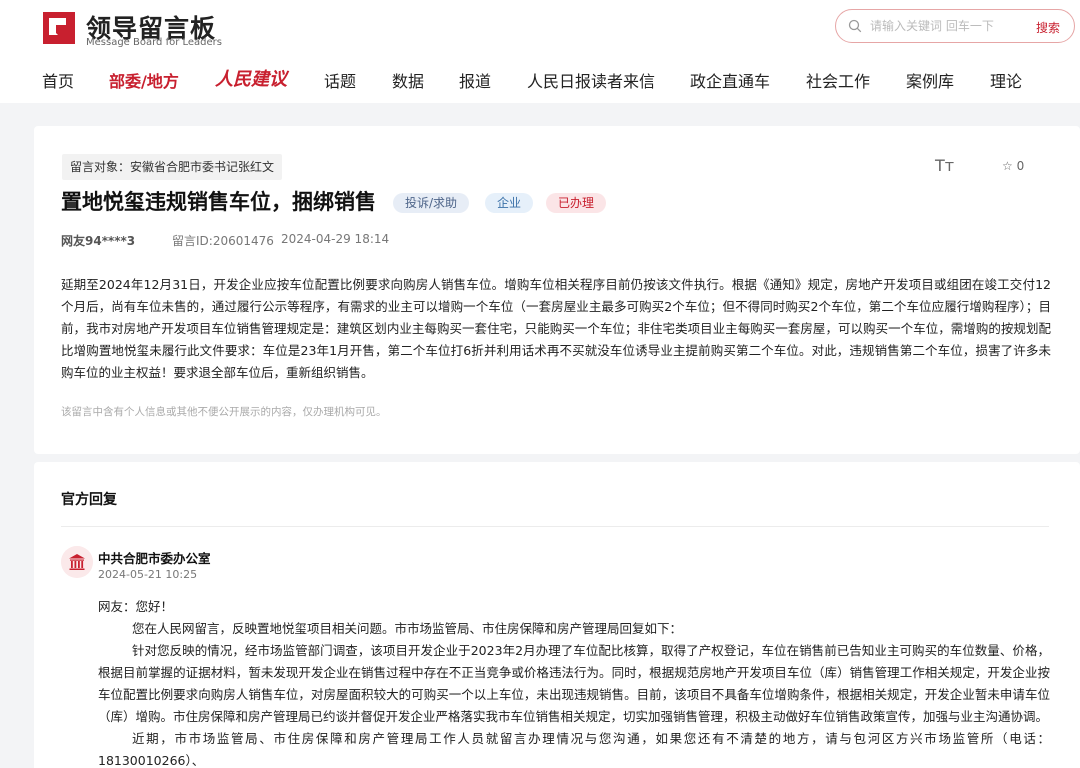  I want to click on message-id: 留言ID:20601476, so click(223, 241).